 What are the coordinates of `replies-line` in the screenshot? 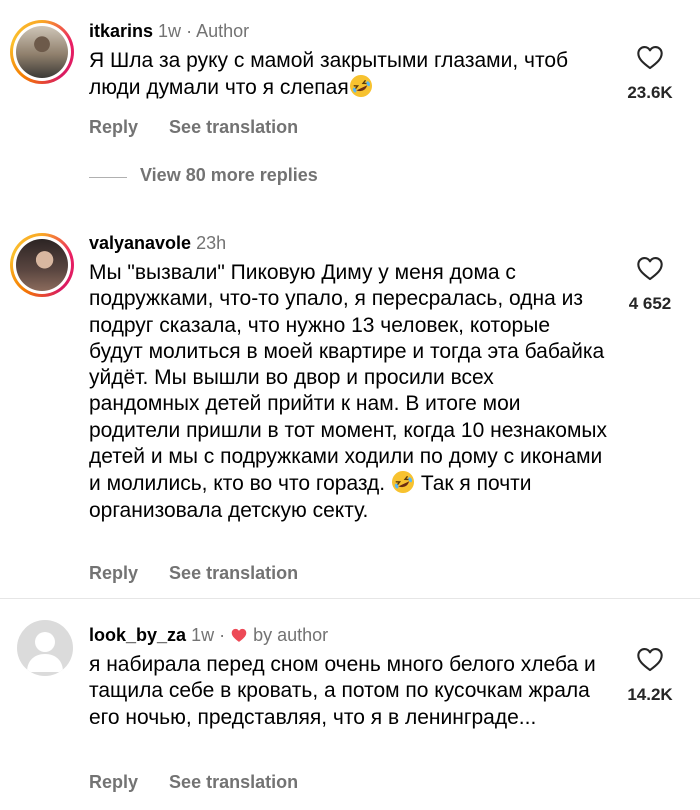 It's located at (108, 177).